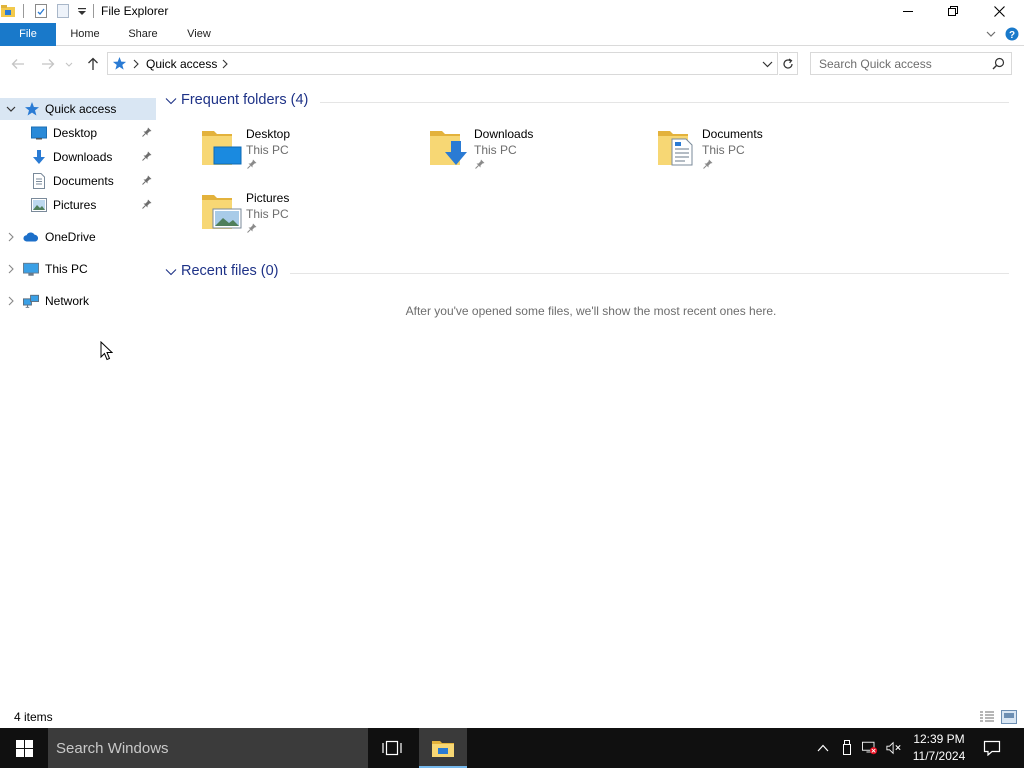 The height and width of the screenshot is (768, 1024). Describe the element at coordinates (230, 271) in the screenshot. I see `group-title: Recent files (0)` at that location.